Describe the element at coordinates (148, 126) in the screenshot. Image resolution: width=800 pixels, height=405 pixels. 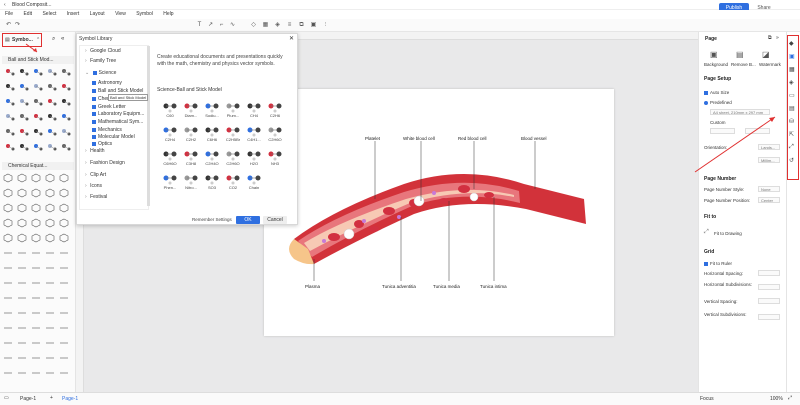
I see `tree-scrollbar` at that location.